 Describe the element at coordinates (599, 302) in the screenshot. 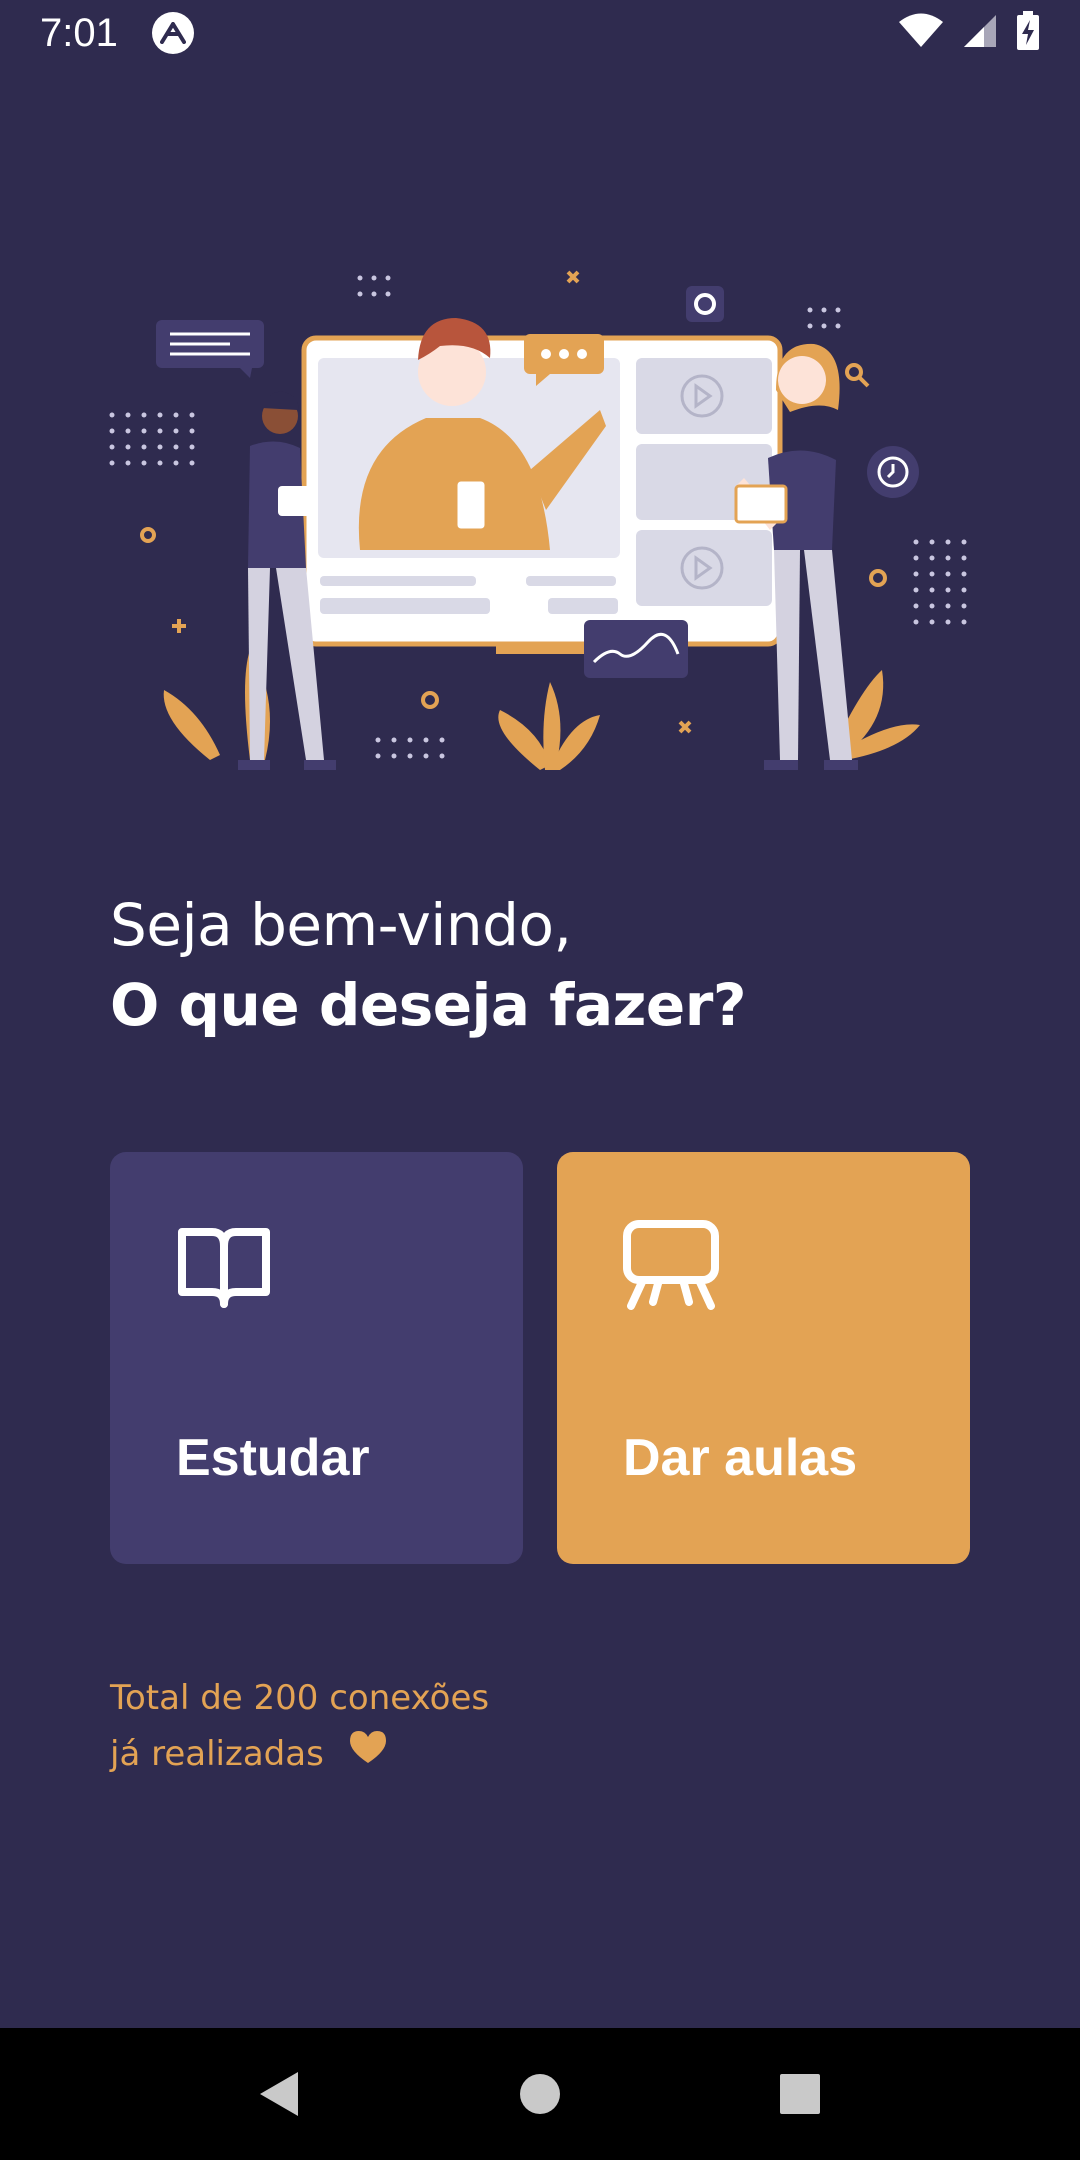

I see `dots-decoration` at that location.